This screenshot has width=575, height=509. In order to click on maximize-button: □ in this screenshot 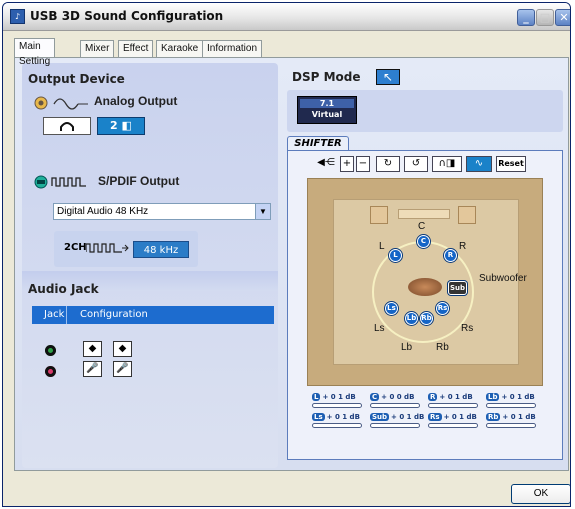, I will do `click(545, 17)`.